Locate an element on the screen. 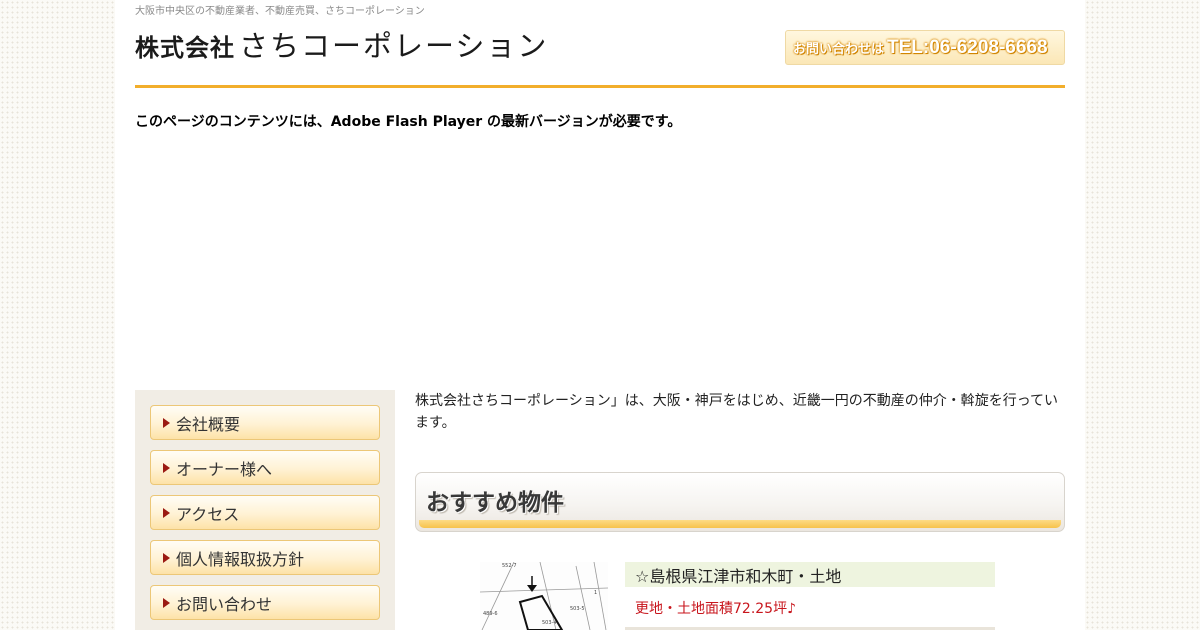  sidebar-item-company-overview: 会社概要 is located at coordinates (265, 422).